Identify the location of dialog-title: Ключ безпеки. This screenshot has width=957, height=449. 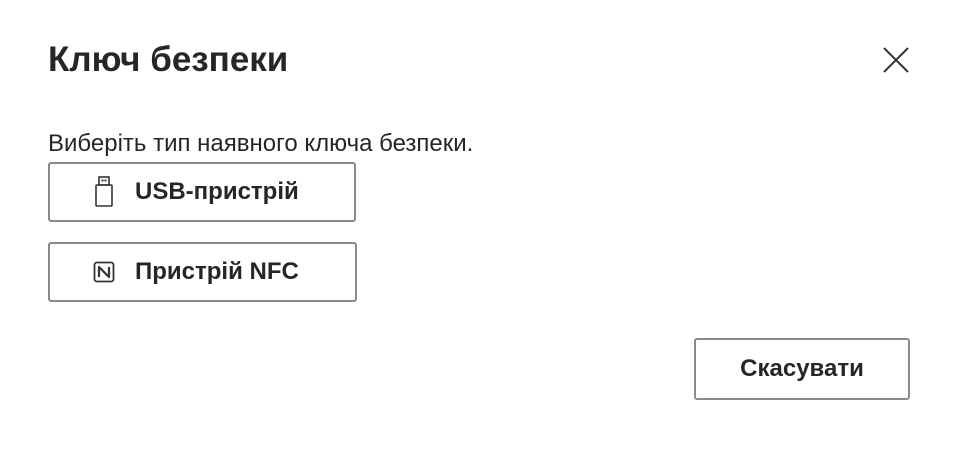
(168, 59).